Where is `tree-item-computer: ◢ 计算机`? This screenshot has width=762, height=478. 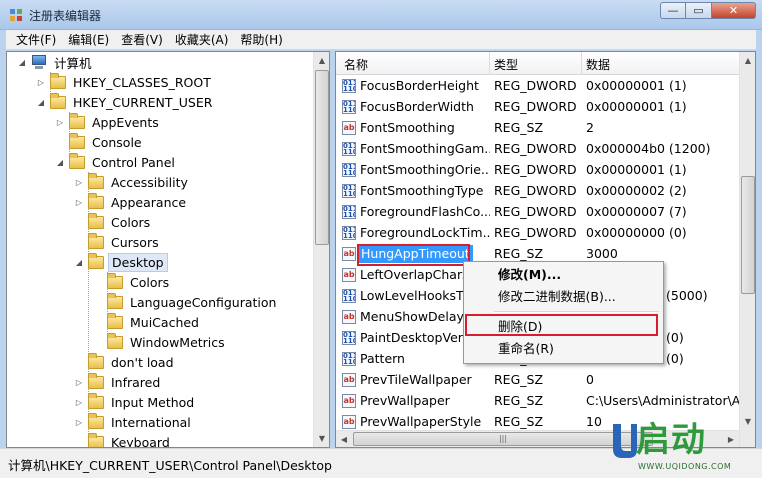
tree-item-computer: ◢ 计算机 is located at coordinates (56, 62).